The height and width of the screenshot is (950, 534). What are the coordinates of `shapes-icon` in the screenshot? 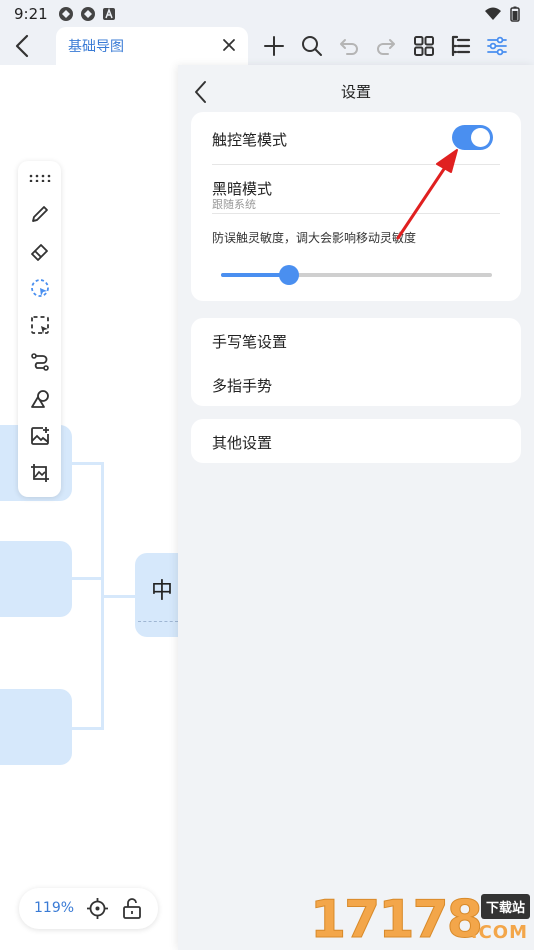 It's located at (39, 398).